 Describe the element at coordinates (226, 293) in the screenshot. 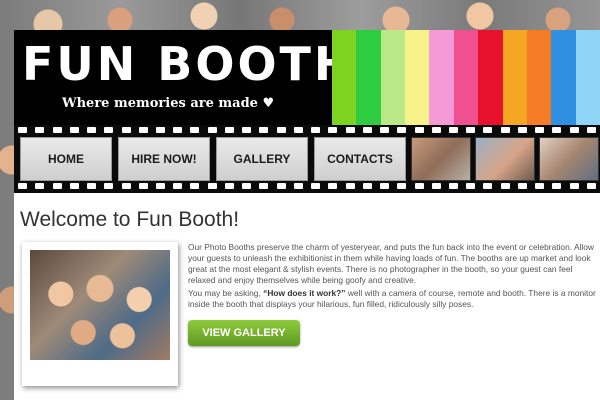

I see `para2-prefix: You may be asking,` at that location.